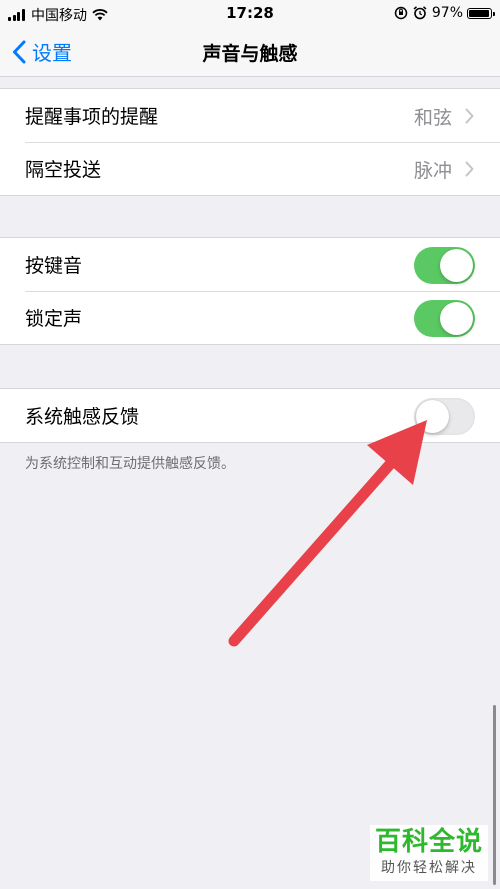 Image resolution: width=500 pixels, height=889 pixels. I want to click on sounds-toggle-group: 按键音 锁定声, so click(250, 291).